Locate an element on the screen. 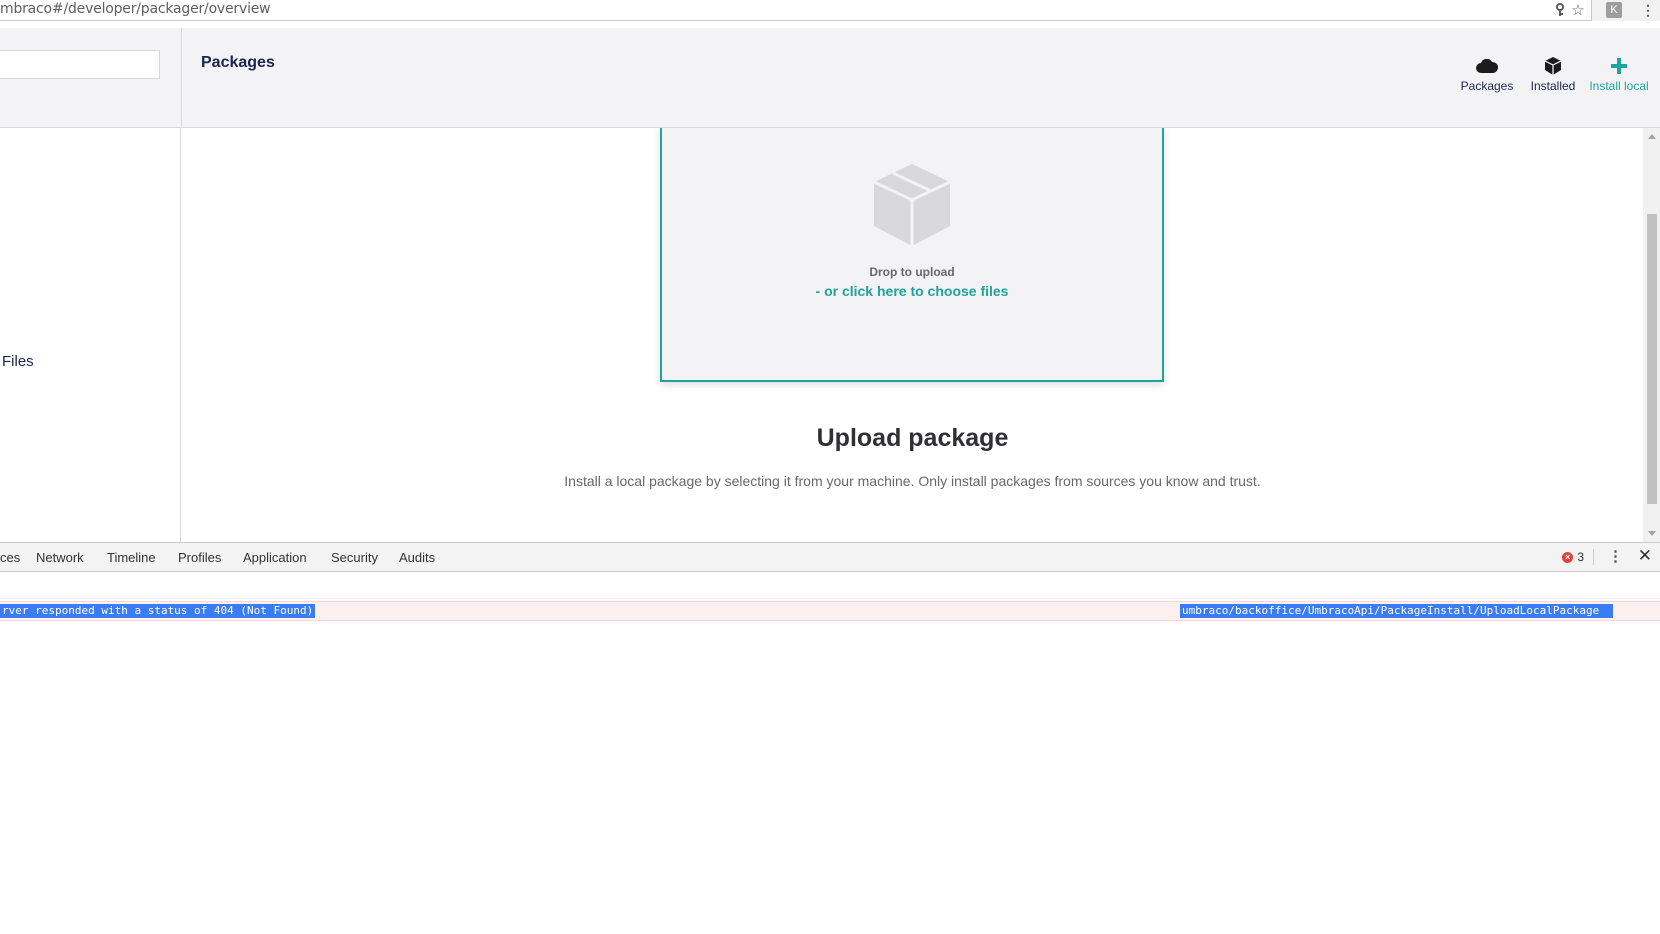 The image size is (1660, 934). menu-icon: ⋮ is located at coordinates (1648, 10).